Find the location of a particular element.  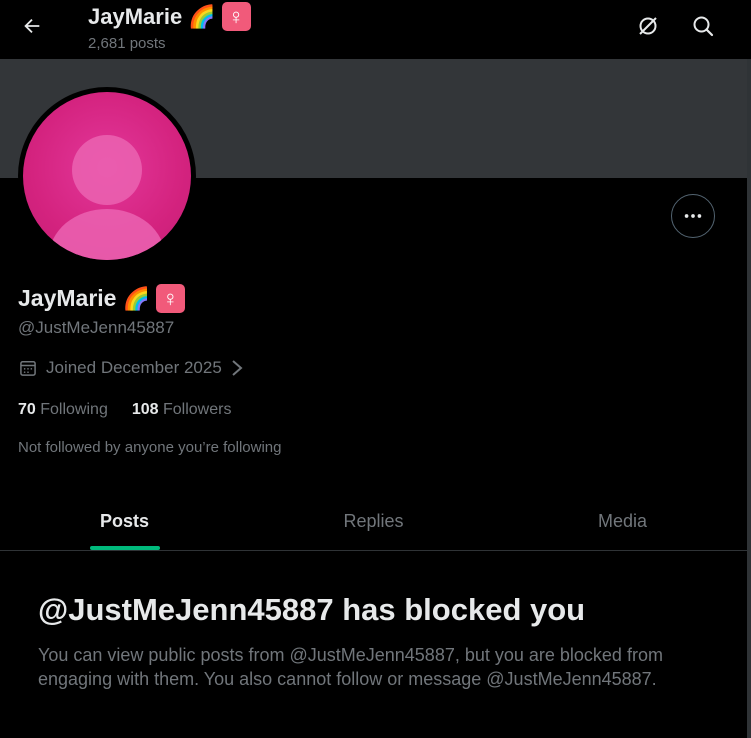

grok-button is located at coordinates (648, 26).